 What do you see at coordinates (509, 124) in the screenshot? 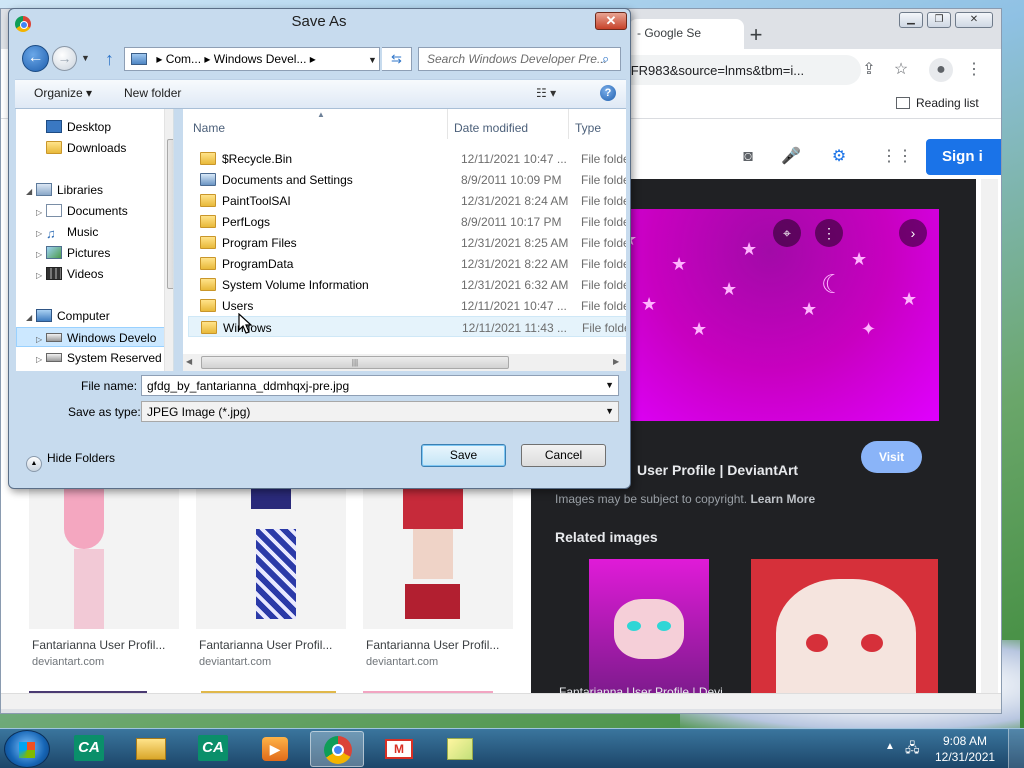
I see `column-date-modified: Date modified` at bounding box center [509, 124].